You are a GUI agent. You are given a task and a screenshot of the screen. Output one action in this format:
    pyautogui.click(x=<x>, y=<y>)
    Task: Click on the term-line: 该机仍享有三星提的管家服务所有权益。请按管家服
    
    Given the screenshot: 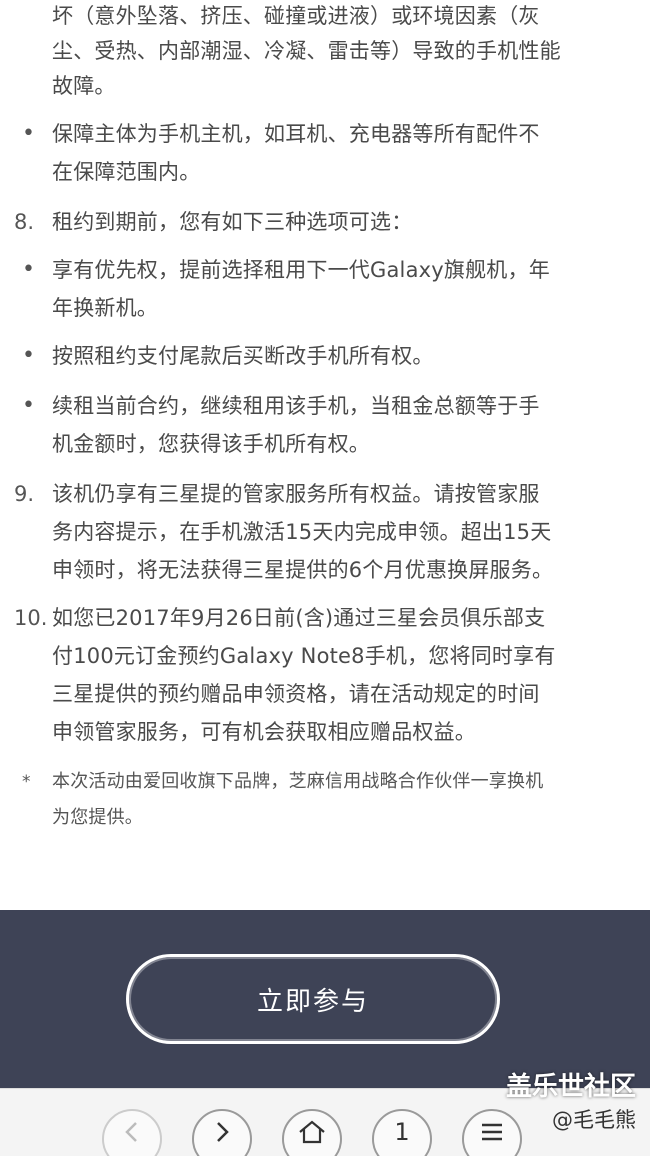 What is the action you would take?
    pyautogui.click(x=296, y=494)
    